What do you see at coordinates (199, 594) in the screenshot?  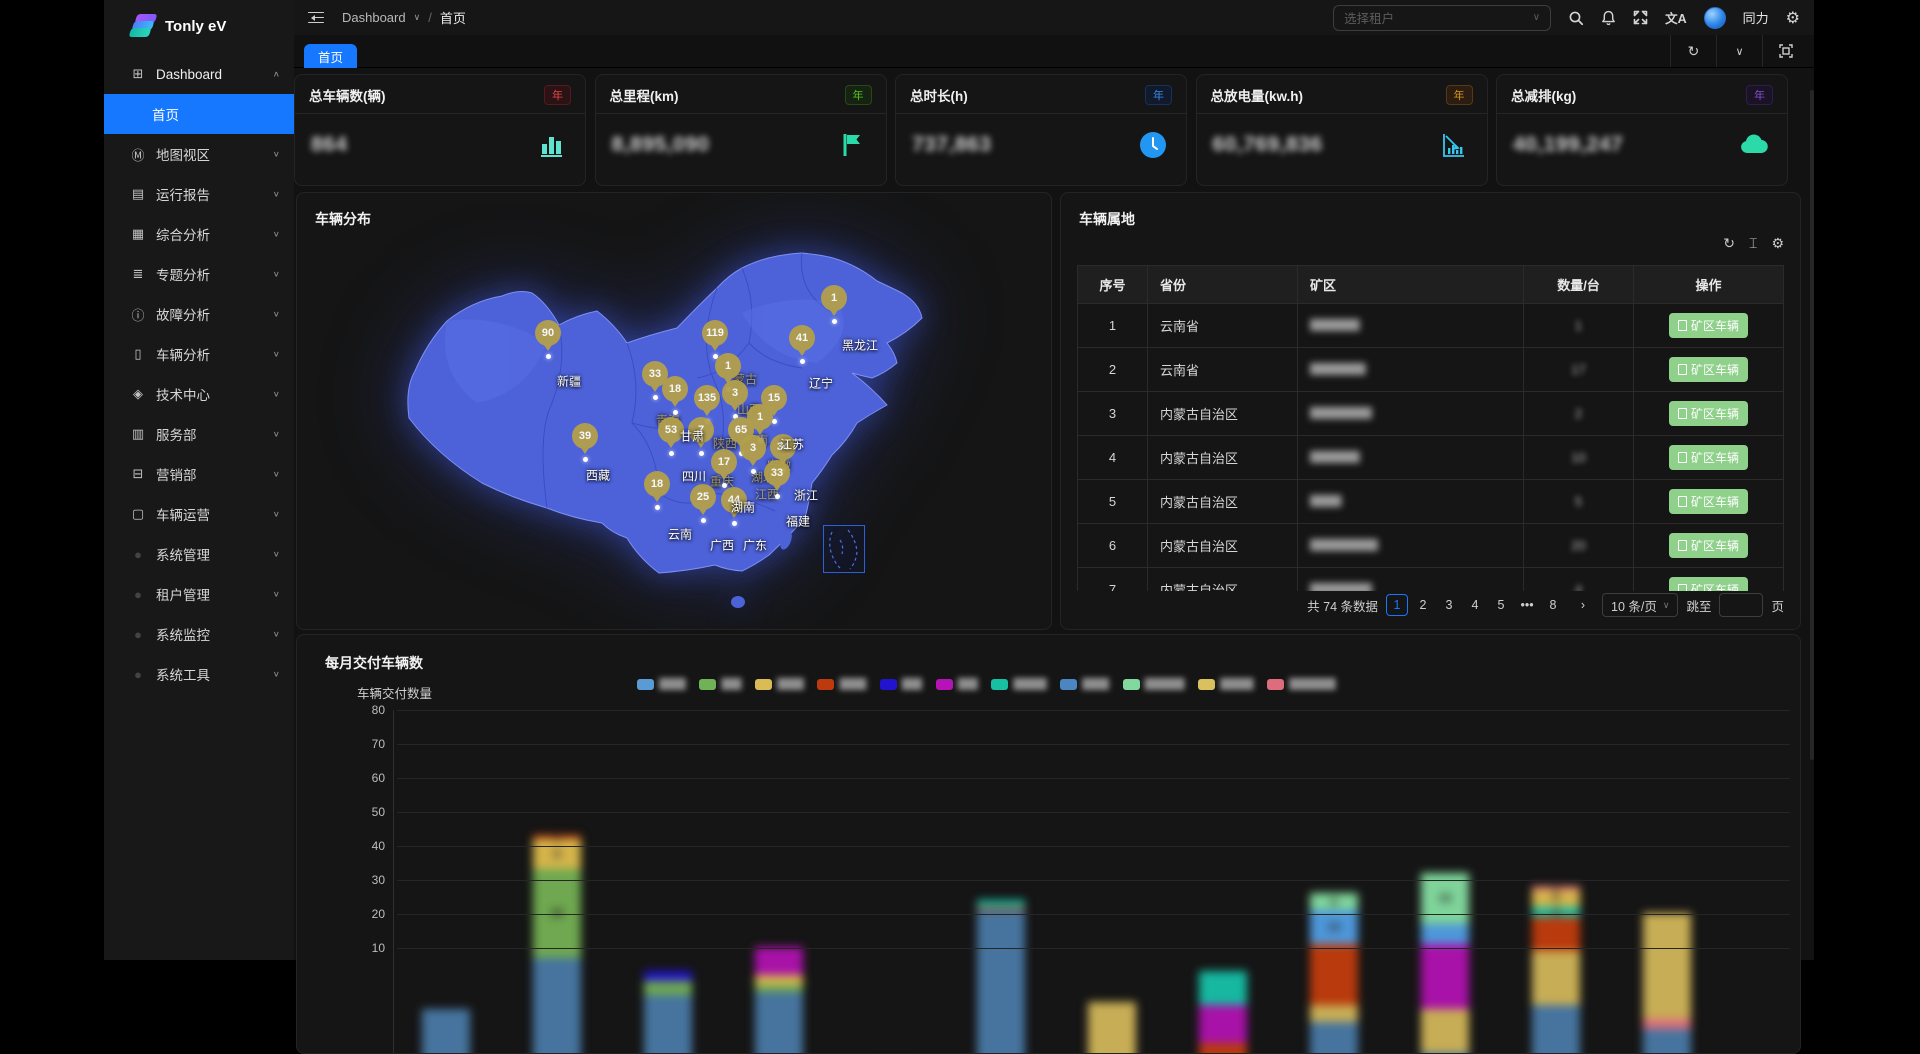 I see `sidebar-item-租户管理: ● 租户管理 ∨` at bounding box center [199, 594].